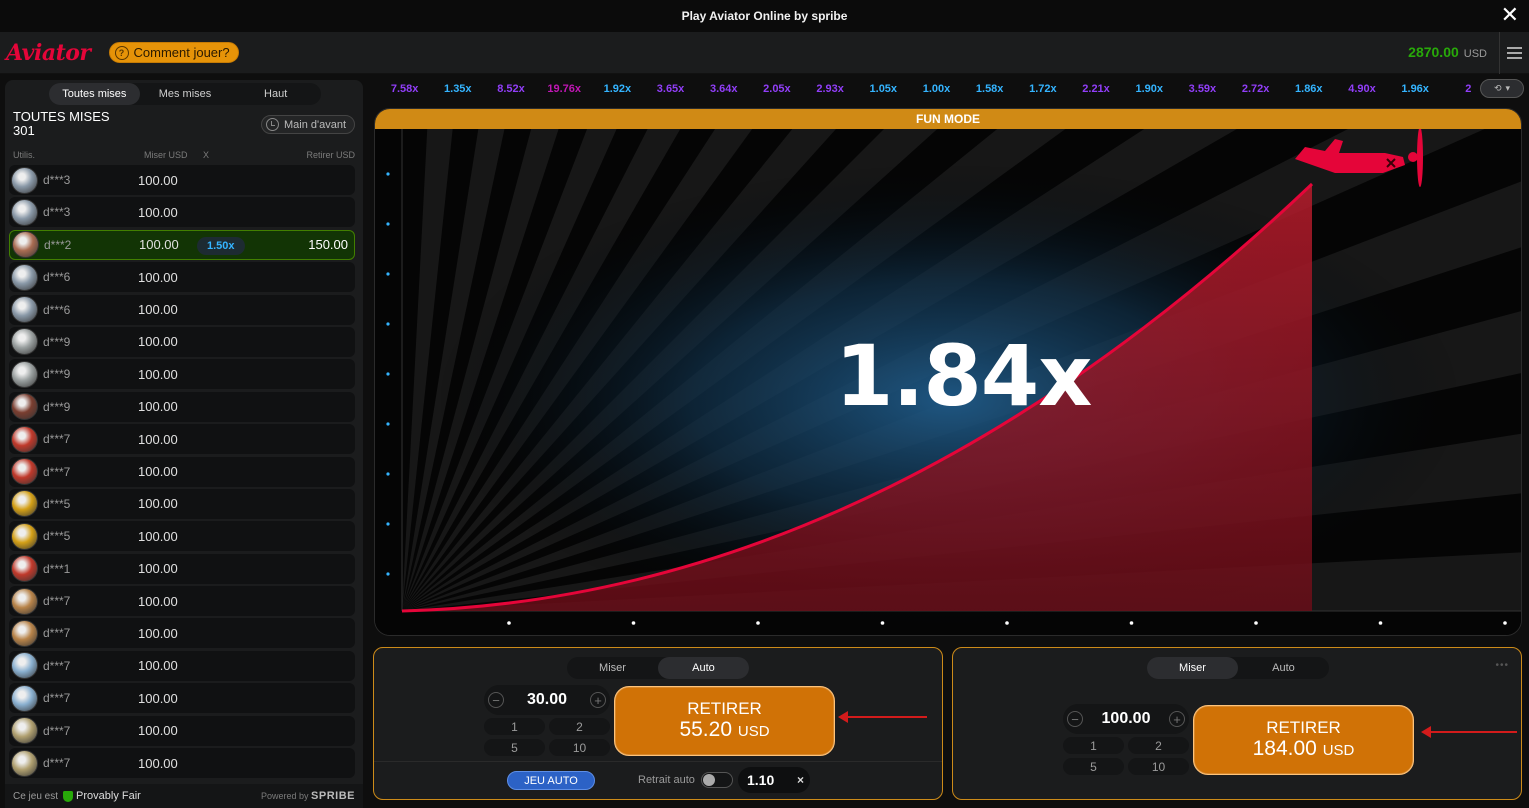 The image size is (1529, 808). What do you see at coordinates (61, 116) in the screenshot?
I see `all-bets-title: TOUTES MISES` at bounding box center [61, 116].